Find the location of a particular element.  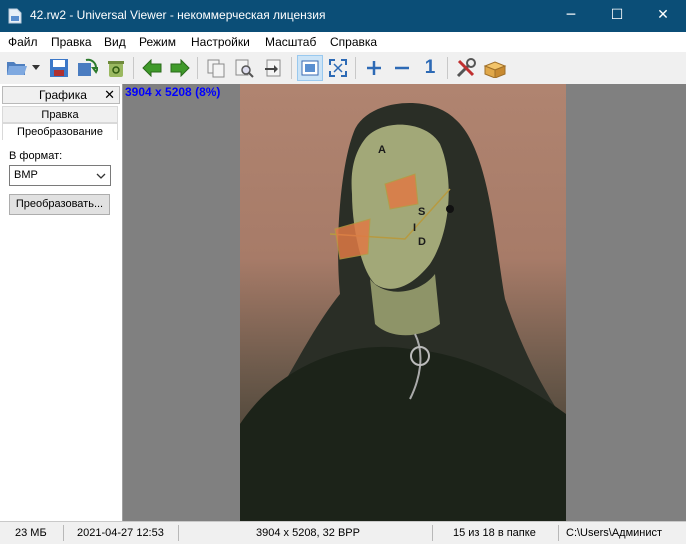

close-button: ✕ is located at coordinates (663, 16).